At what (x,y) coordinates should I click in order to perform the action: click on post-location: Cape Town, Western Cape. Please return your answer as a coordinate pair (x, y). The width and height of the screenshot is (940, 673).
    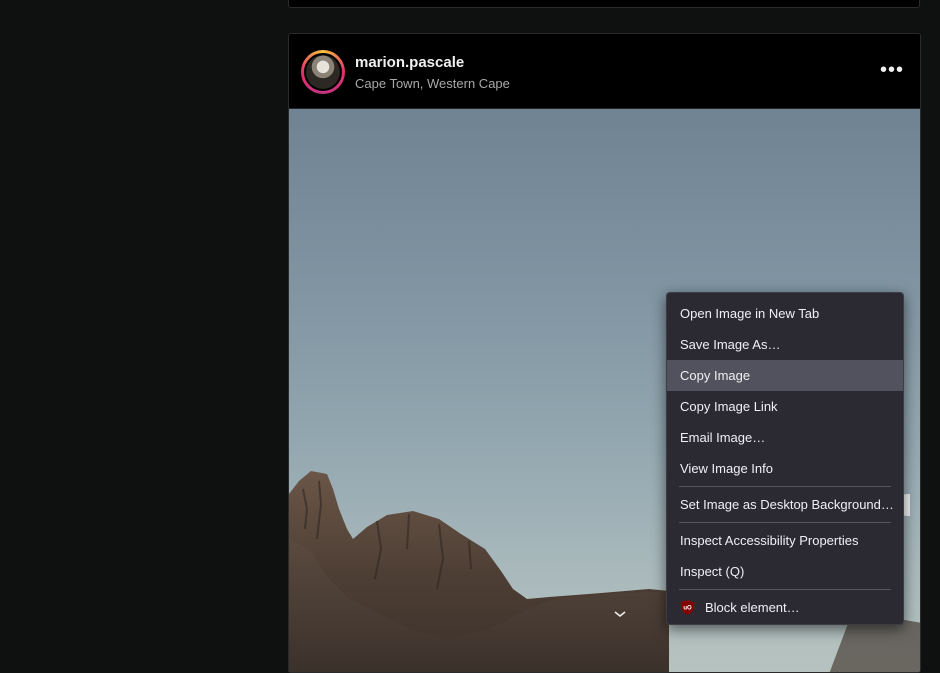
    Looking at the image, I should click on (432, 83).